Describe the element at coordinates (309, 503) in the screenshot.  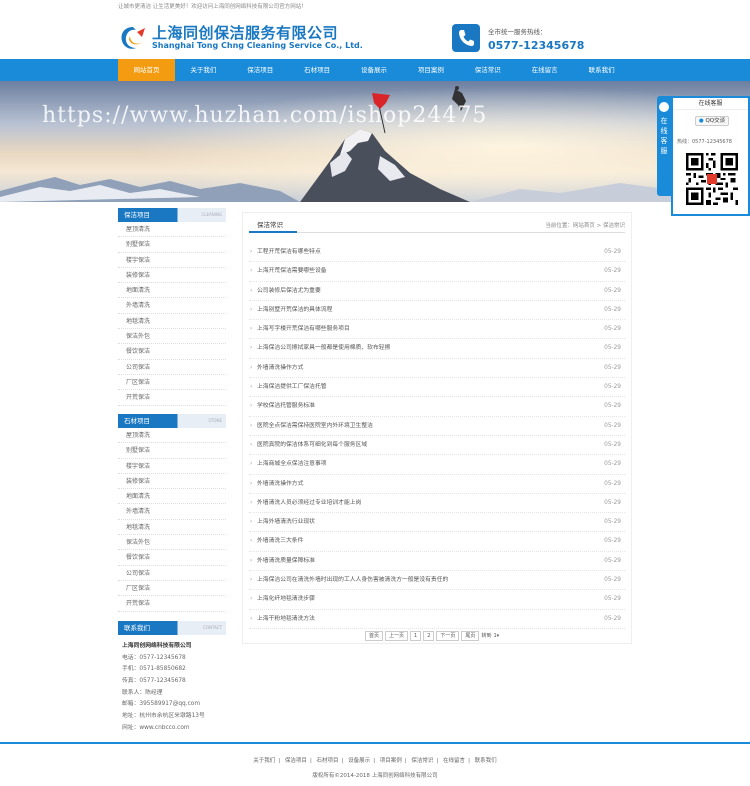
I see `news-title: 外墙清洗人员必须经过专业培训才能上岗` at that location.